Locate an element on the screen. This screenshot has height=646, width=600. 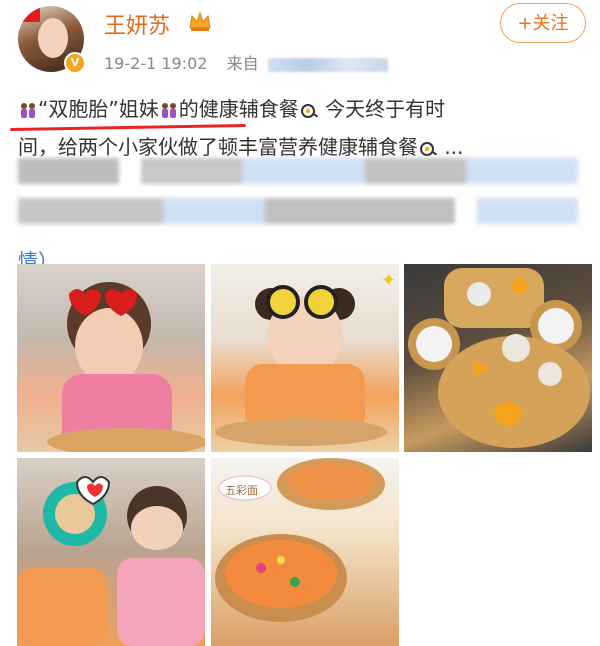
china-flag-icon is located at coordinates (30, 14).